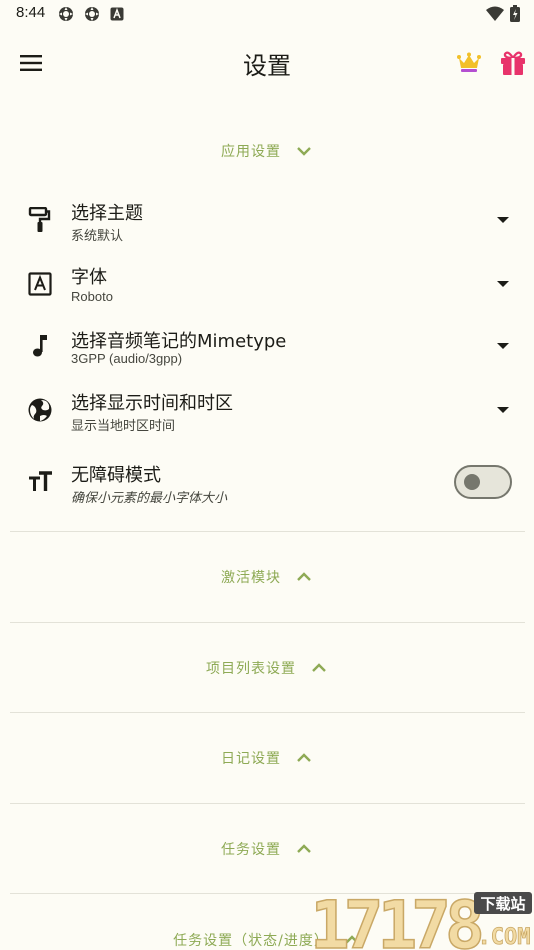  I want to click on hamburger-menu-icon, so click(31, 63).